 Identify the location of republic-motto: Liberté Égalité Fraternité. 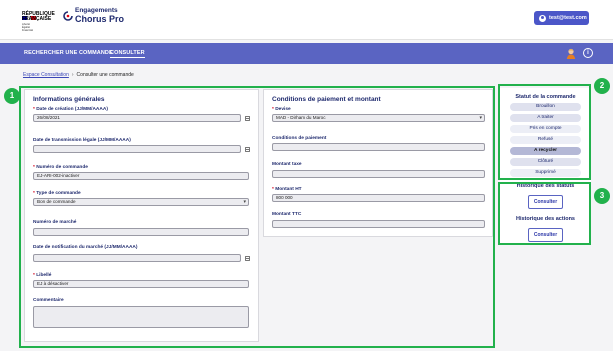
(28, 27).